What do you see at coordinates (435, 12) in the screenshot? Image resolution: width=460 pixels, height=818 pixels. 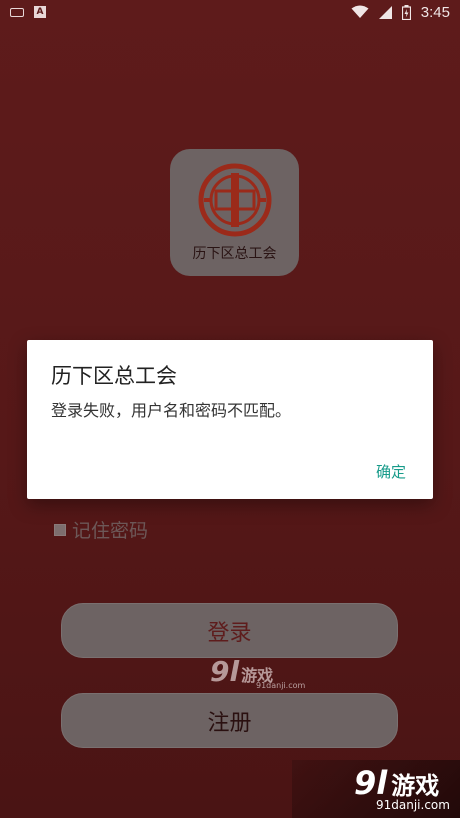 I see `clock: 3:45` at bounding box center [435, 12].